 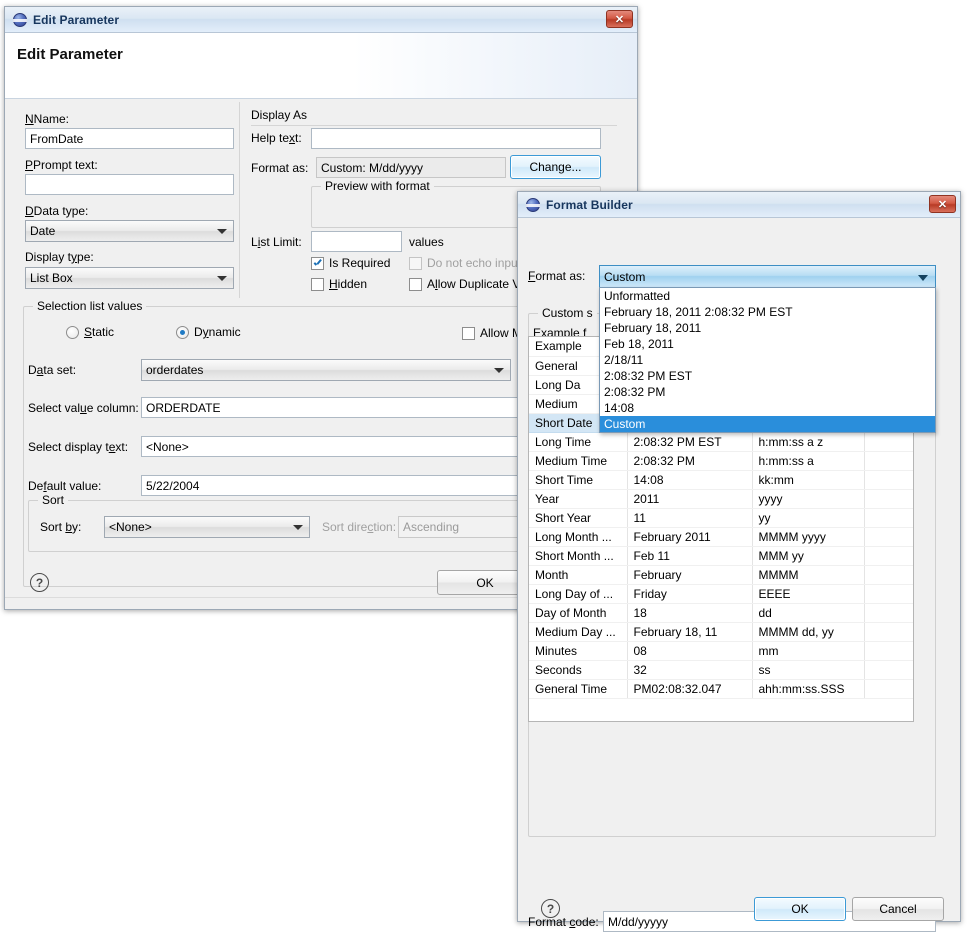 What do you see at coordinates (721, 575) in the screenshot?
I see `table-row: Month February MMMM` at bounding box center [721, 575].